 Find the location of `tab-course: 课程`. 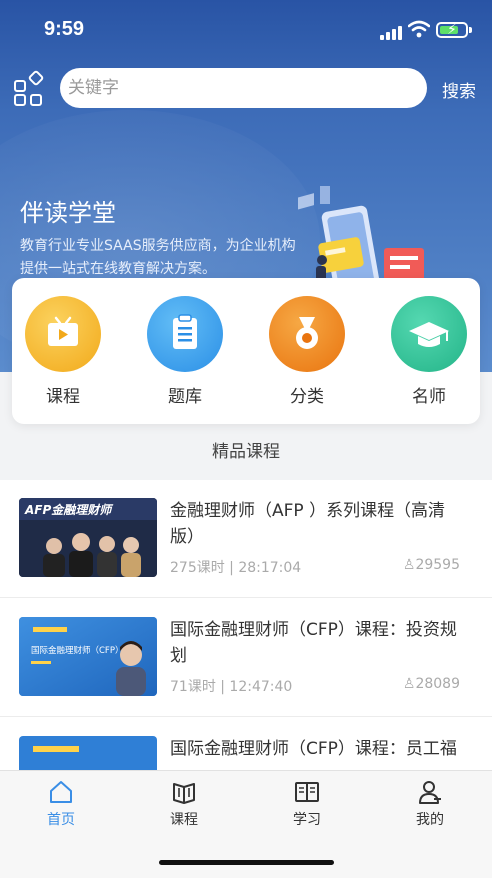

tab-course: 课程 is located at coordinates (184, 804).